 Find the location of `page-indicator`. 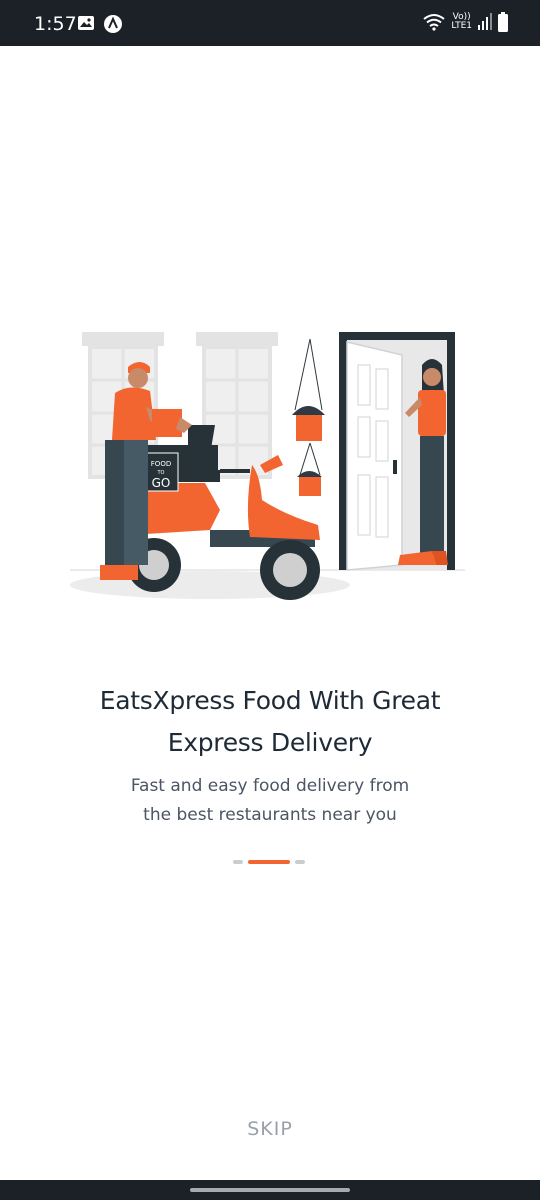

page-indicator is located at coordinates (269, 862).